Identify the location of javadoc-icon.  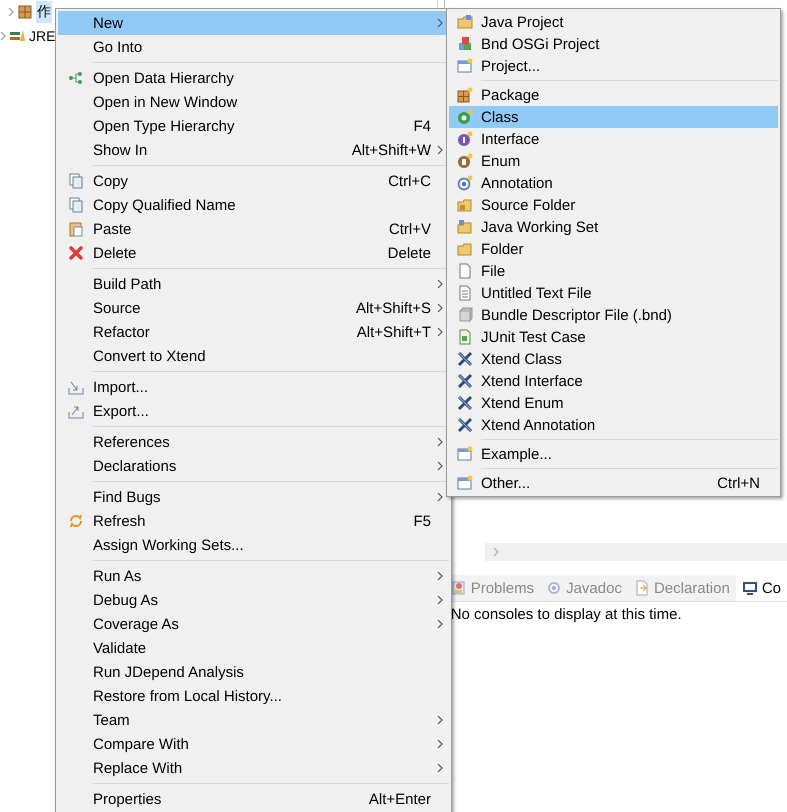
(554, 588).